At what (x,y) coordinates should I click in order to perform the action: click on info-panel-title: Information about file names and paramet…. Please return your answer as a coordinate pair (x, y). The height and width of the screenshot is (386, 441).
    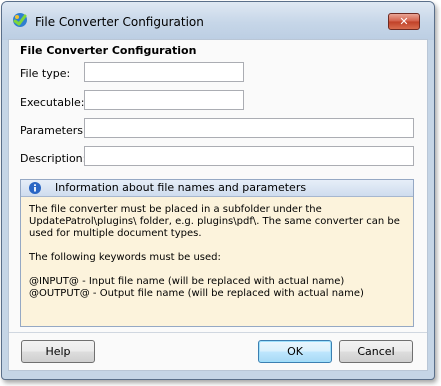
    Looking at the image, I should click on (181, 187).